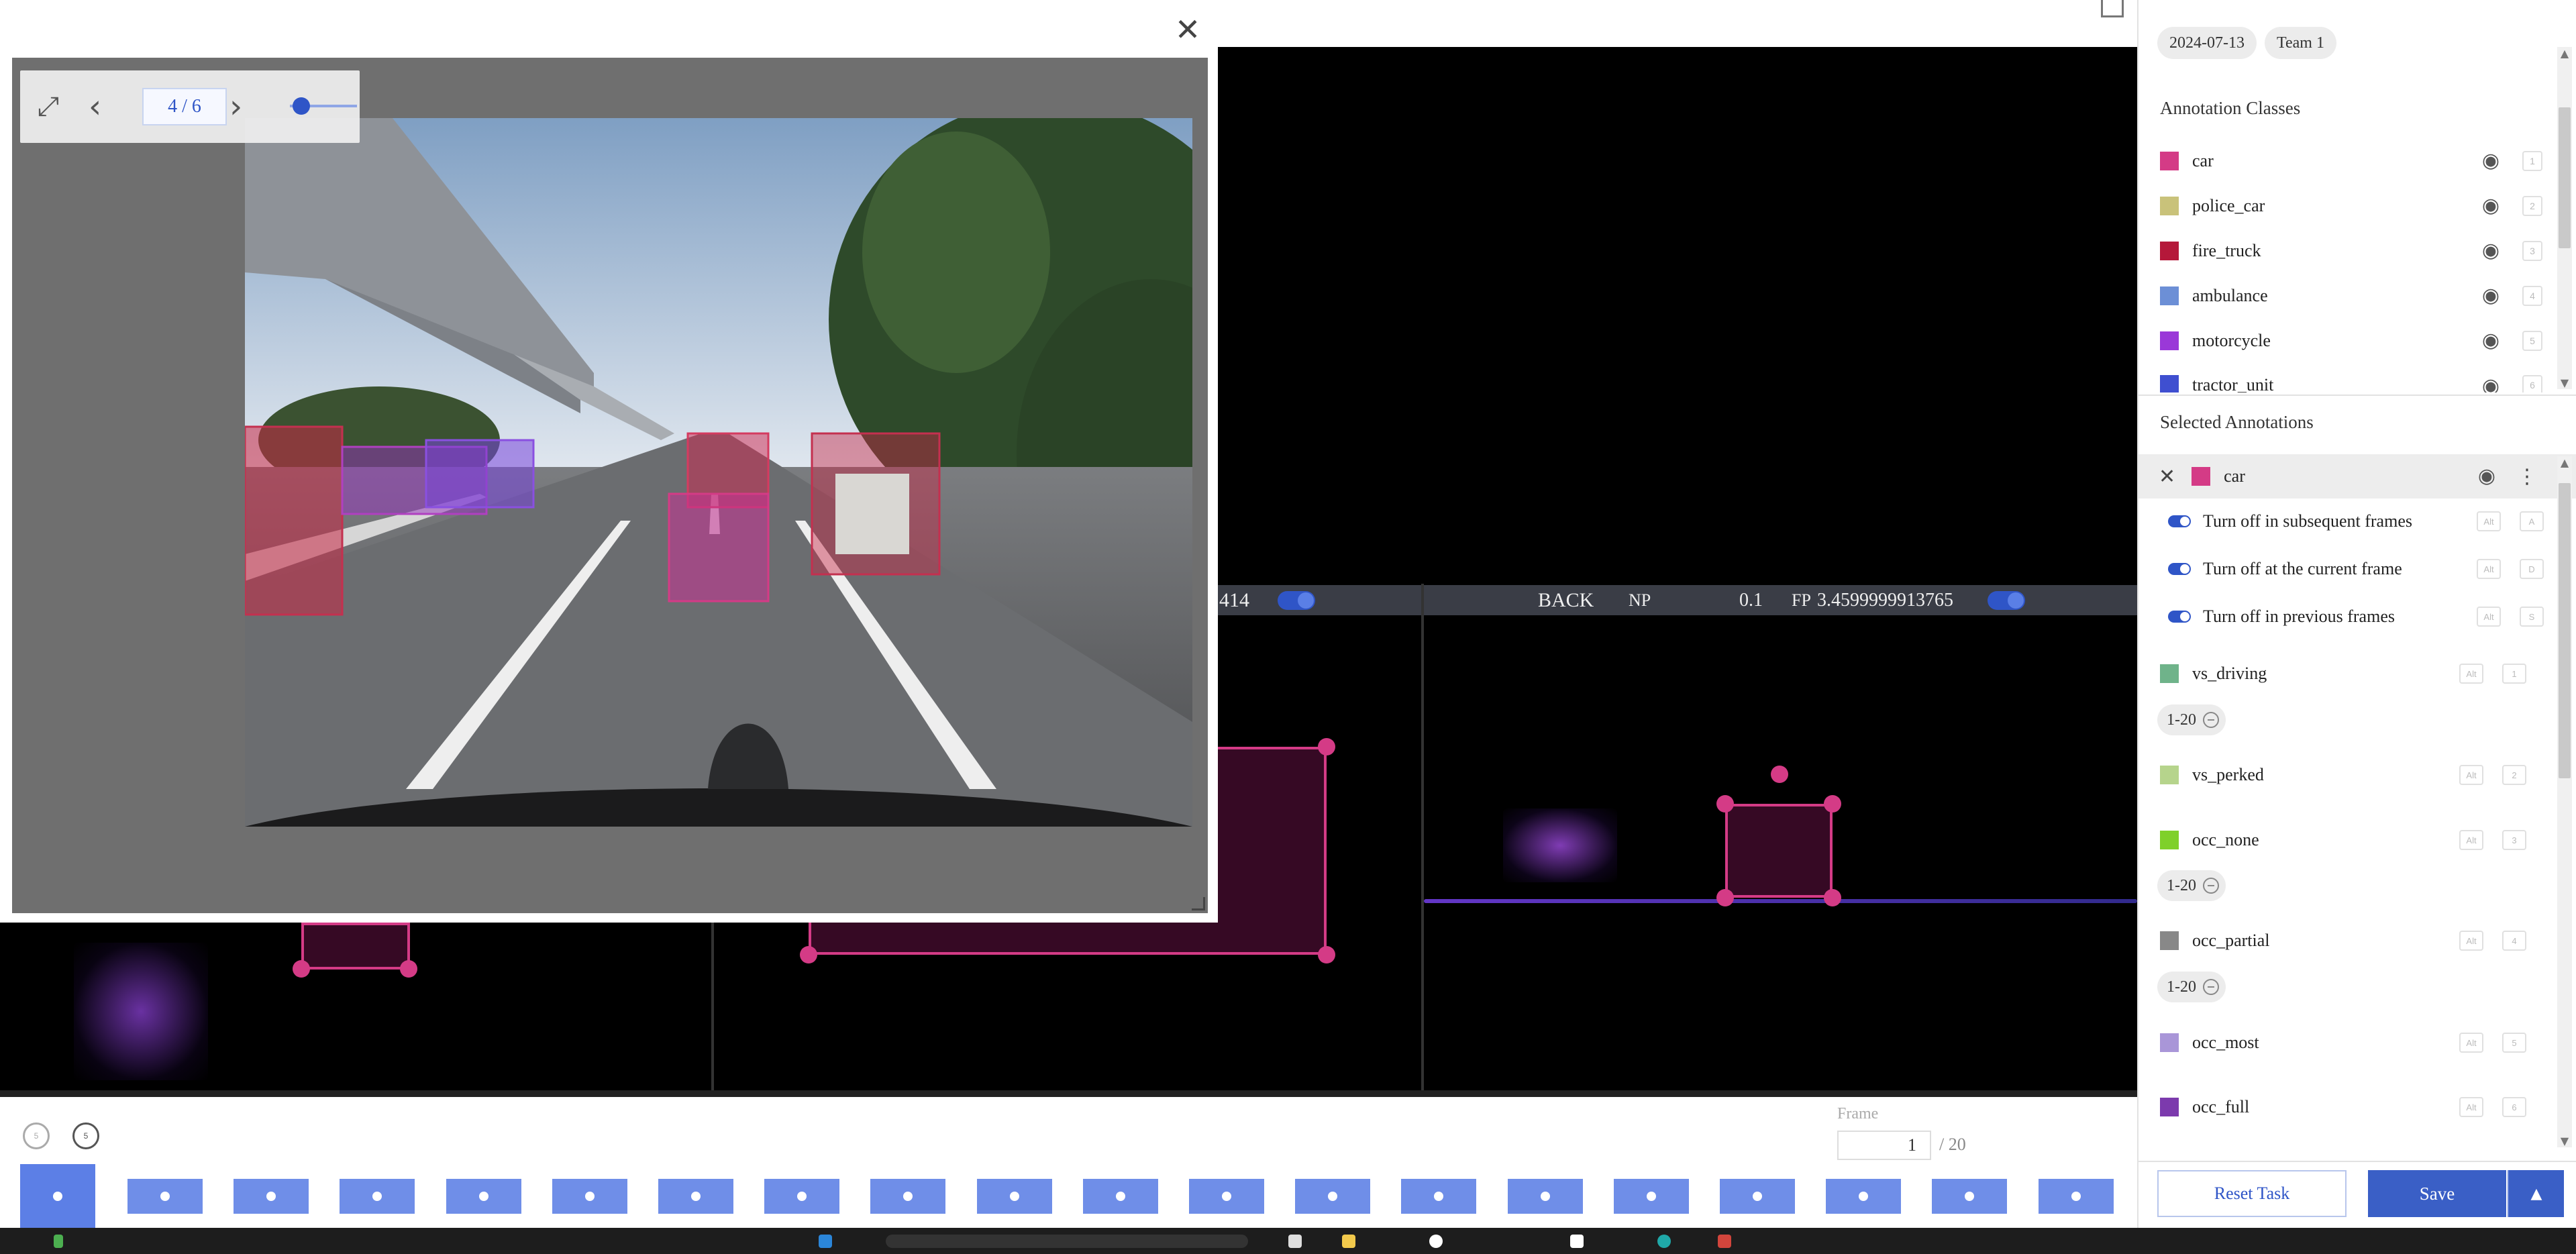  I want to click on frame-input: 1, so click(1884, 1145).